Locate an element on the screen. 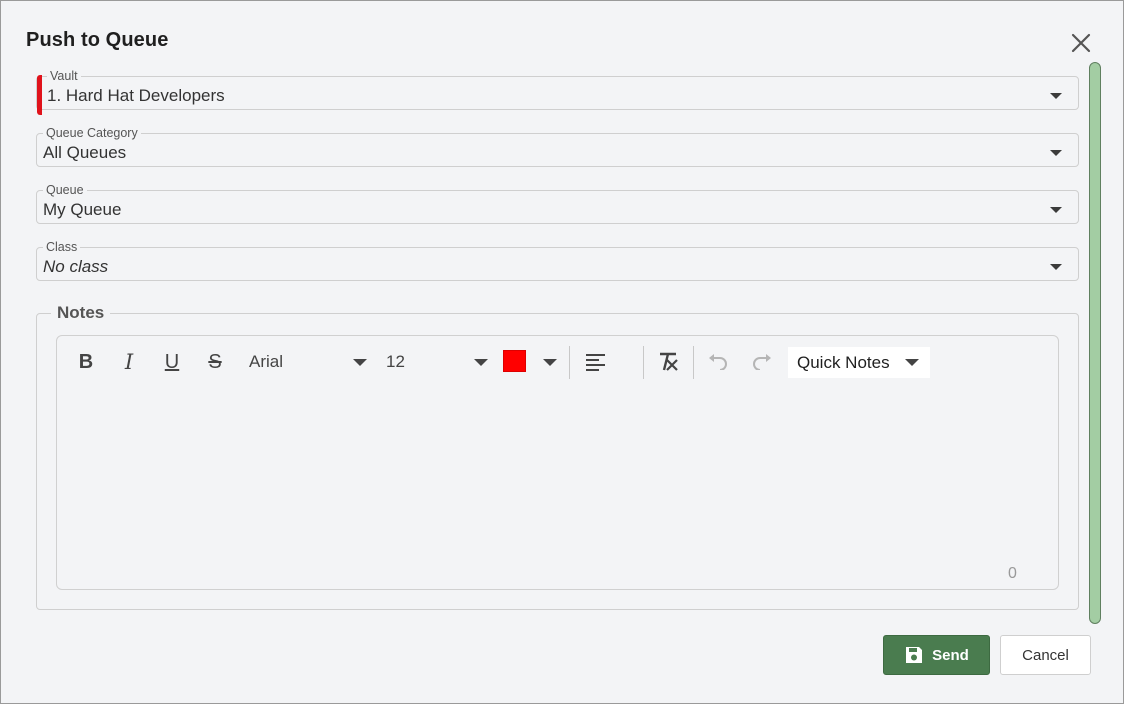 This screenshot has width=1124, height=704. font-family-value: Arial is located at coordinates (266, 361).